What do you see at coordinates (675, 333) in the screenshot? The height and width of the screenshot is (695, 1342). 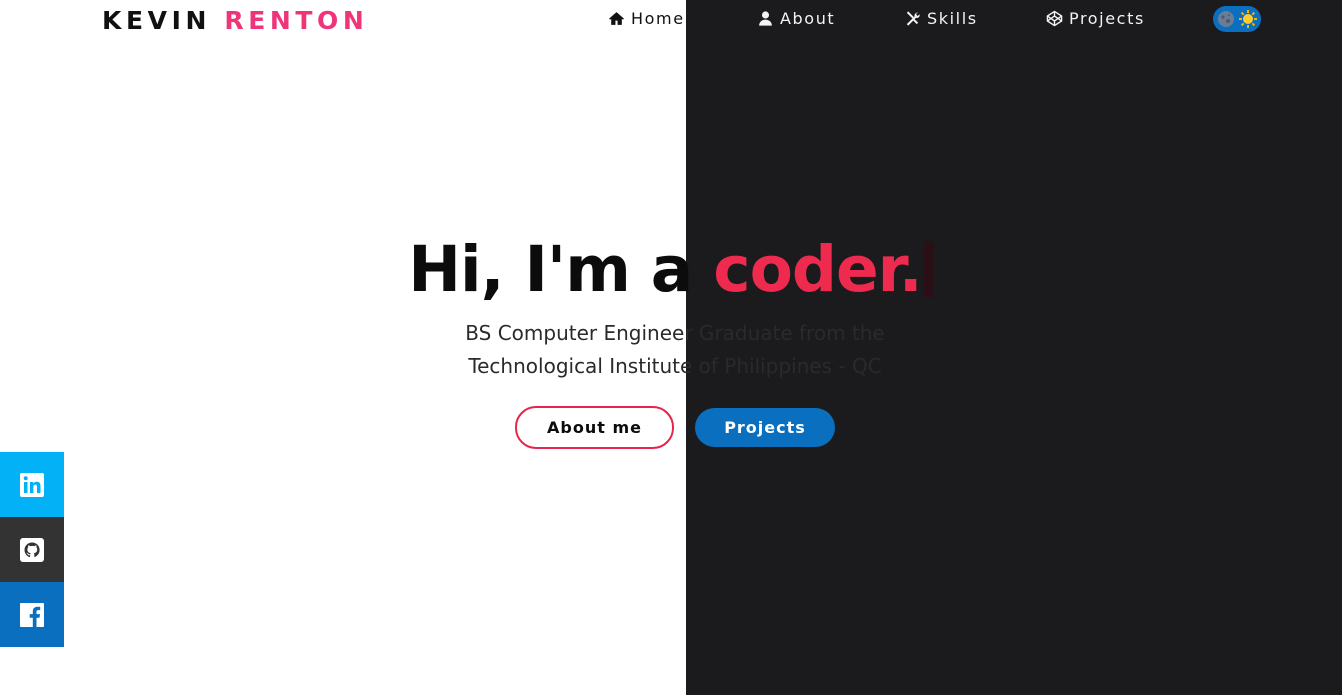 I see `hero-subtitle-line1: BS Computer Engineer Graduate from the` at bounding box center [675, 333].